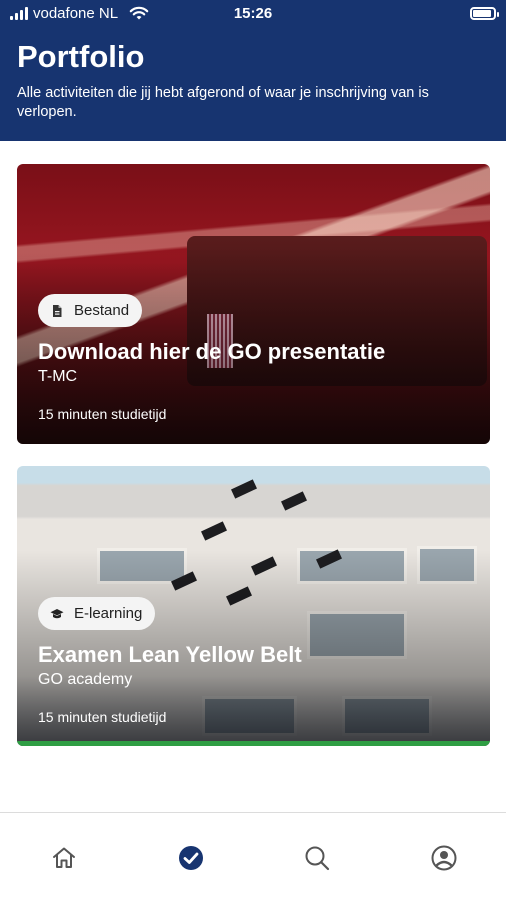 This screenshot has height=900, width=506. I want to click on card-provider: T-MC, so click(58, 376).